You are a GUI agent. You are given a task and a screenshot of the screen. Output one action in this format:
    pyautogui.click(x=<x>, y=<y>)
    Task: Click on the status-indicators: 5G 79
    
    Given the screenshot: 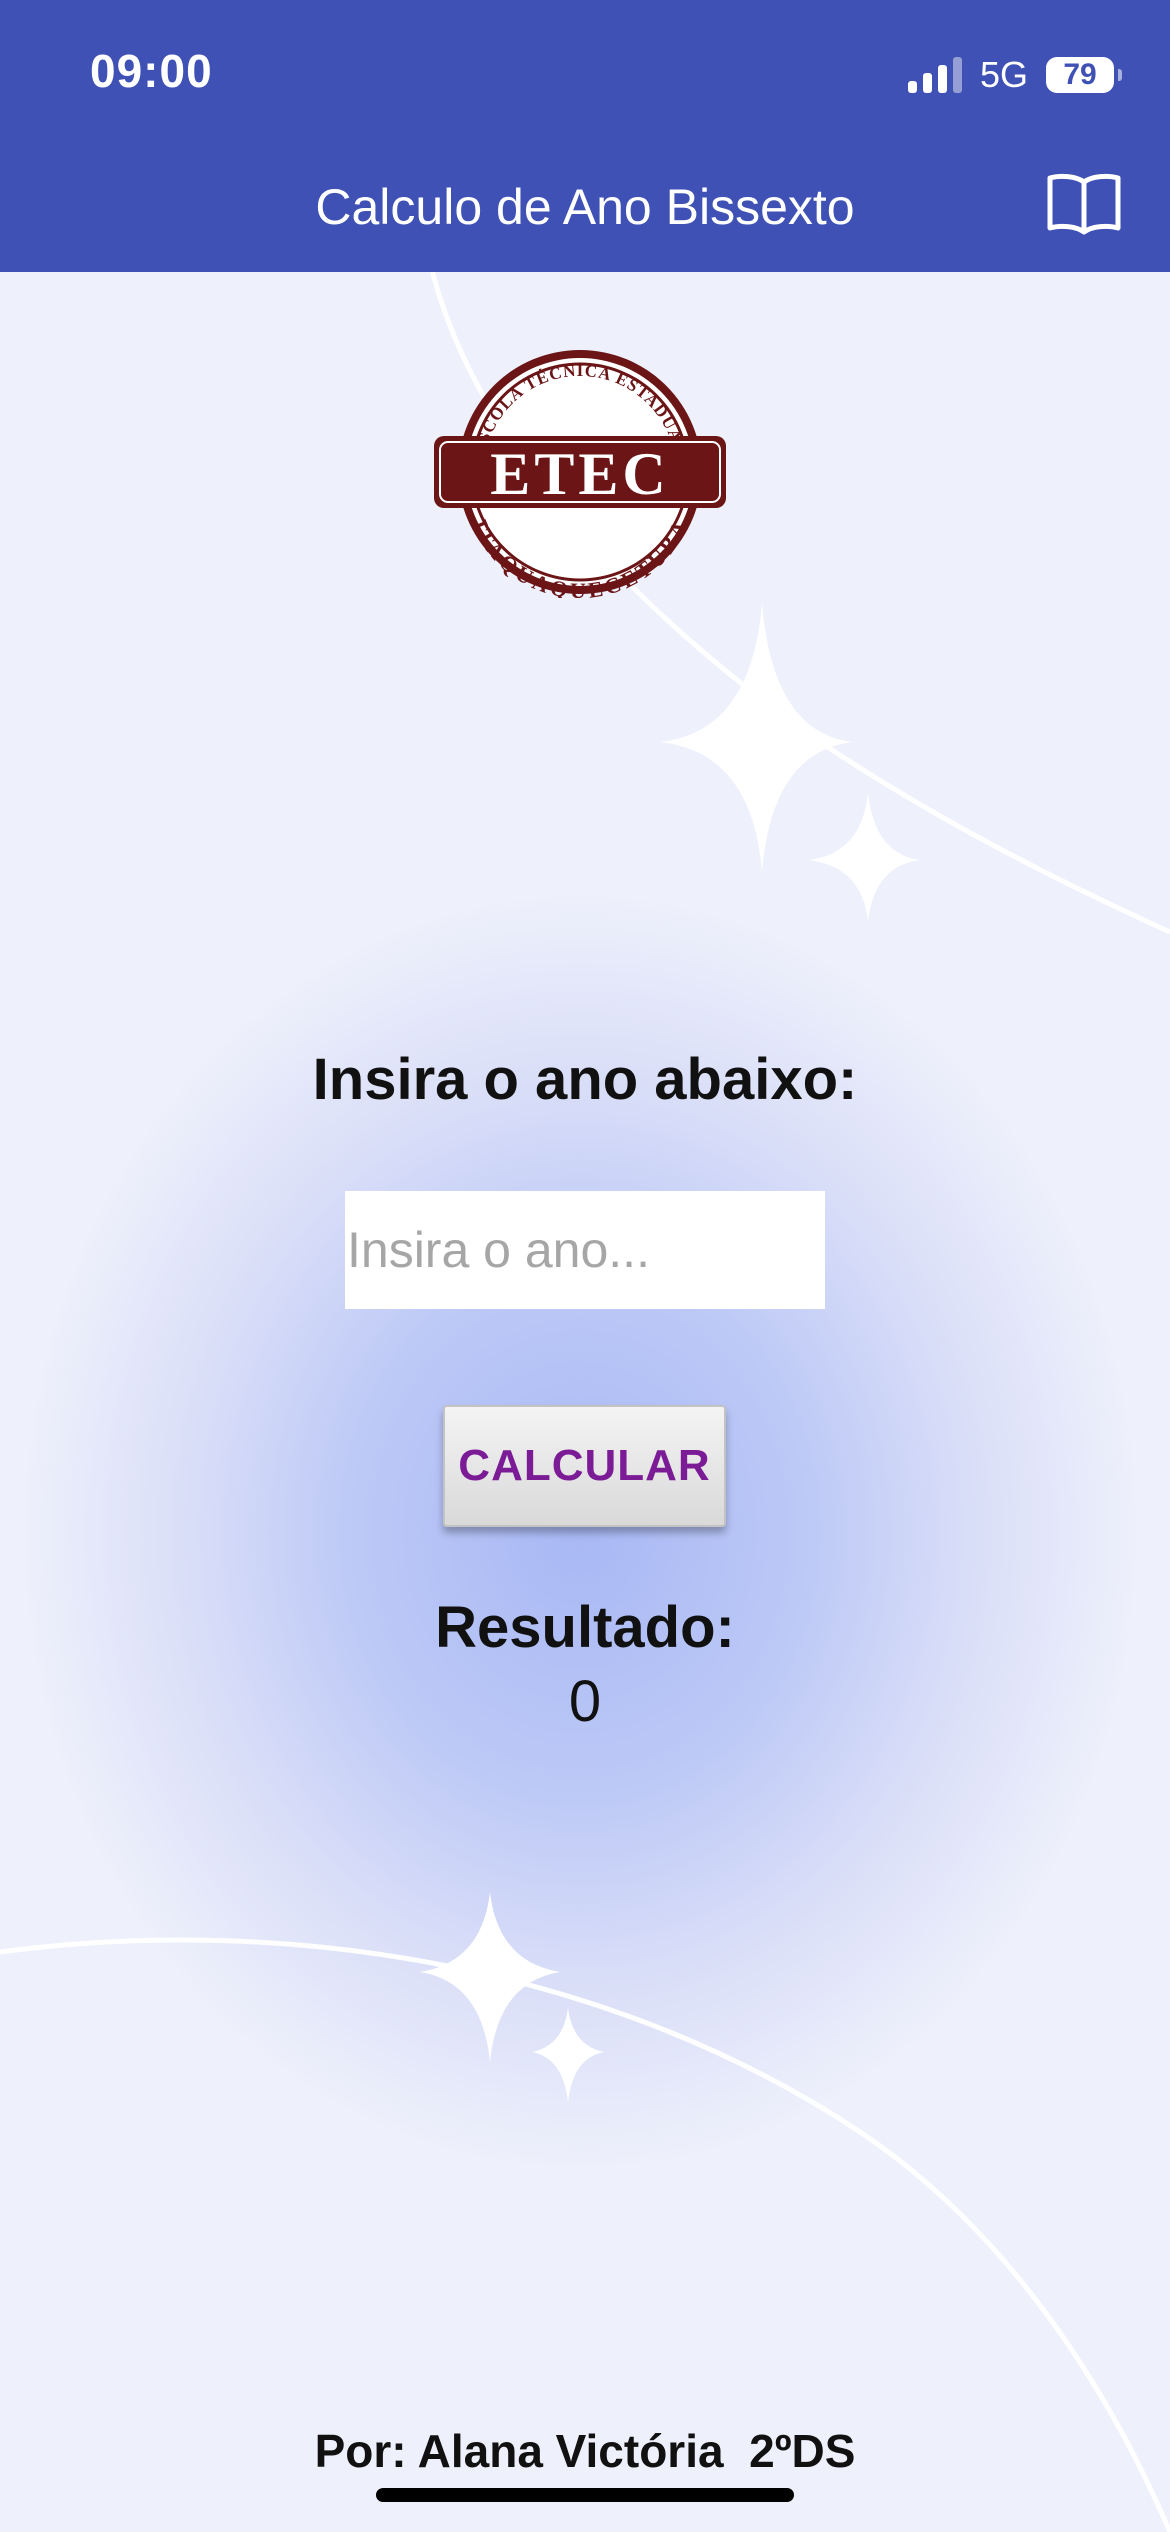 What is the action you would take?
    pyautogui.click(x=1014, y=75)
    